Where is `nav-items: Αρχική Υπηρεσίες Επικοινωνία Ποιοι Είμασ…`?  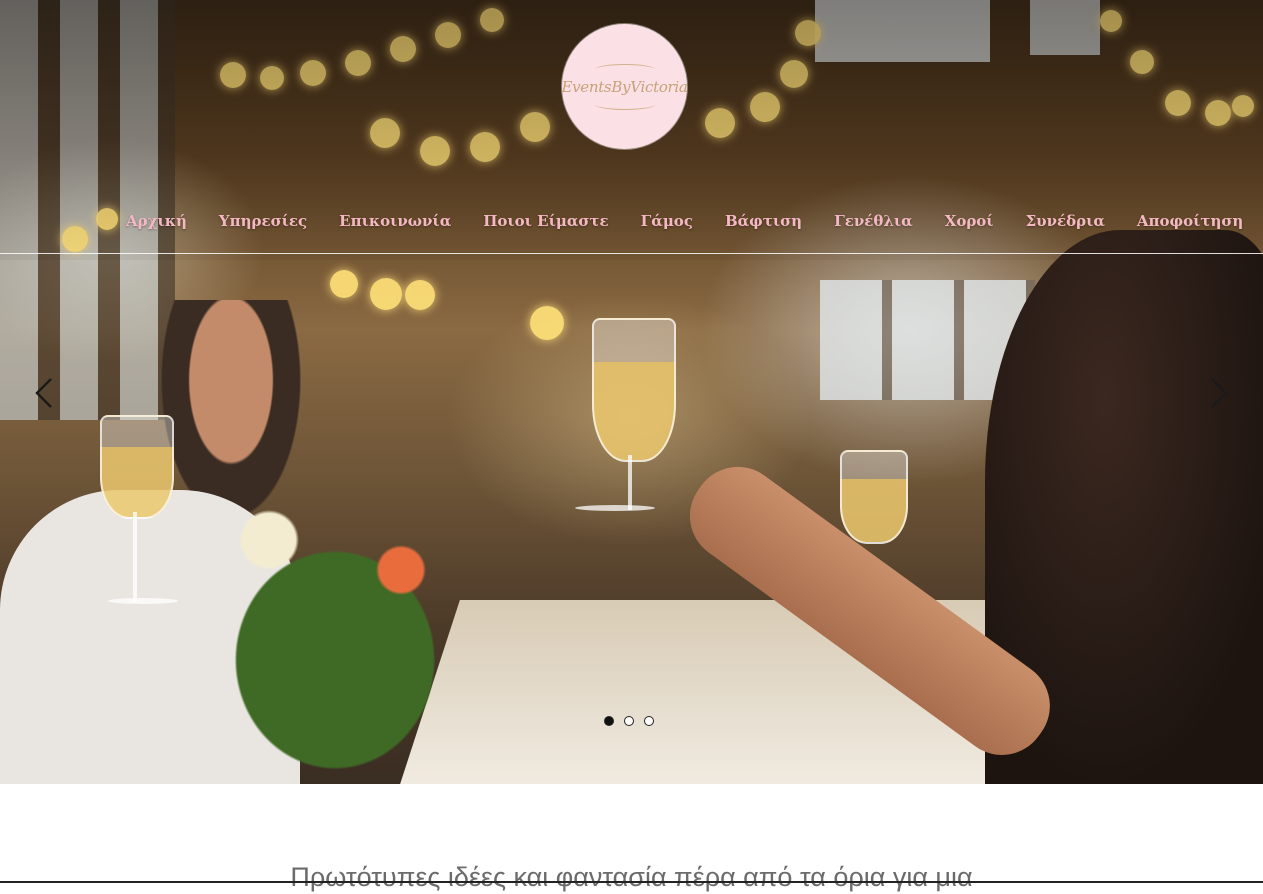
nav-items: Αρχική Υπηρεσίες Επικοινωνία Ποιοι Είμασ… is located at coordinates (694, 221).